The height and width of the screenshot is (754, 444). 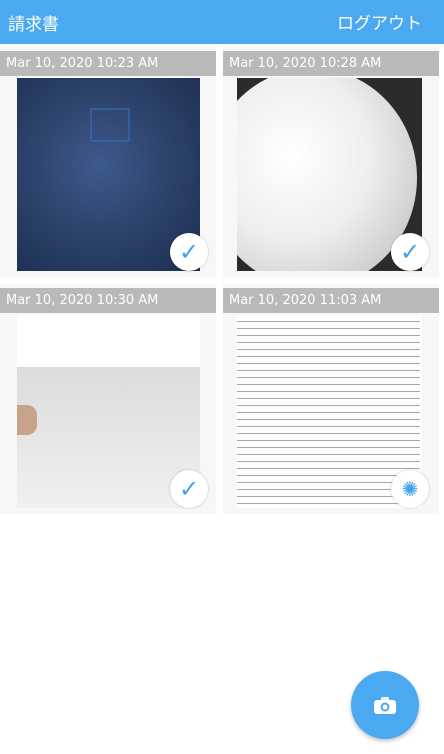 I want to click on invoice-card: Mar 10, 2020 10:28 AM ✓, so click(x=331, y=162).